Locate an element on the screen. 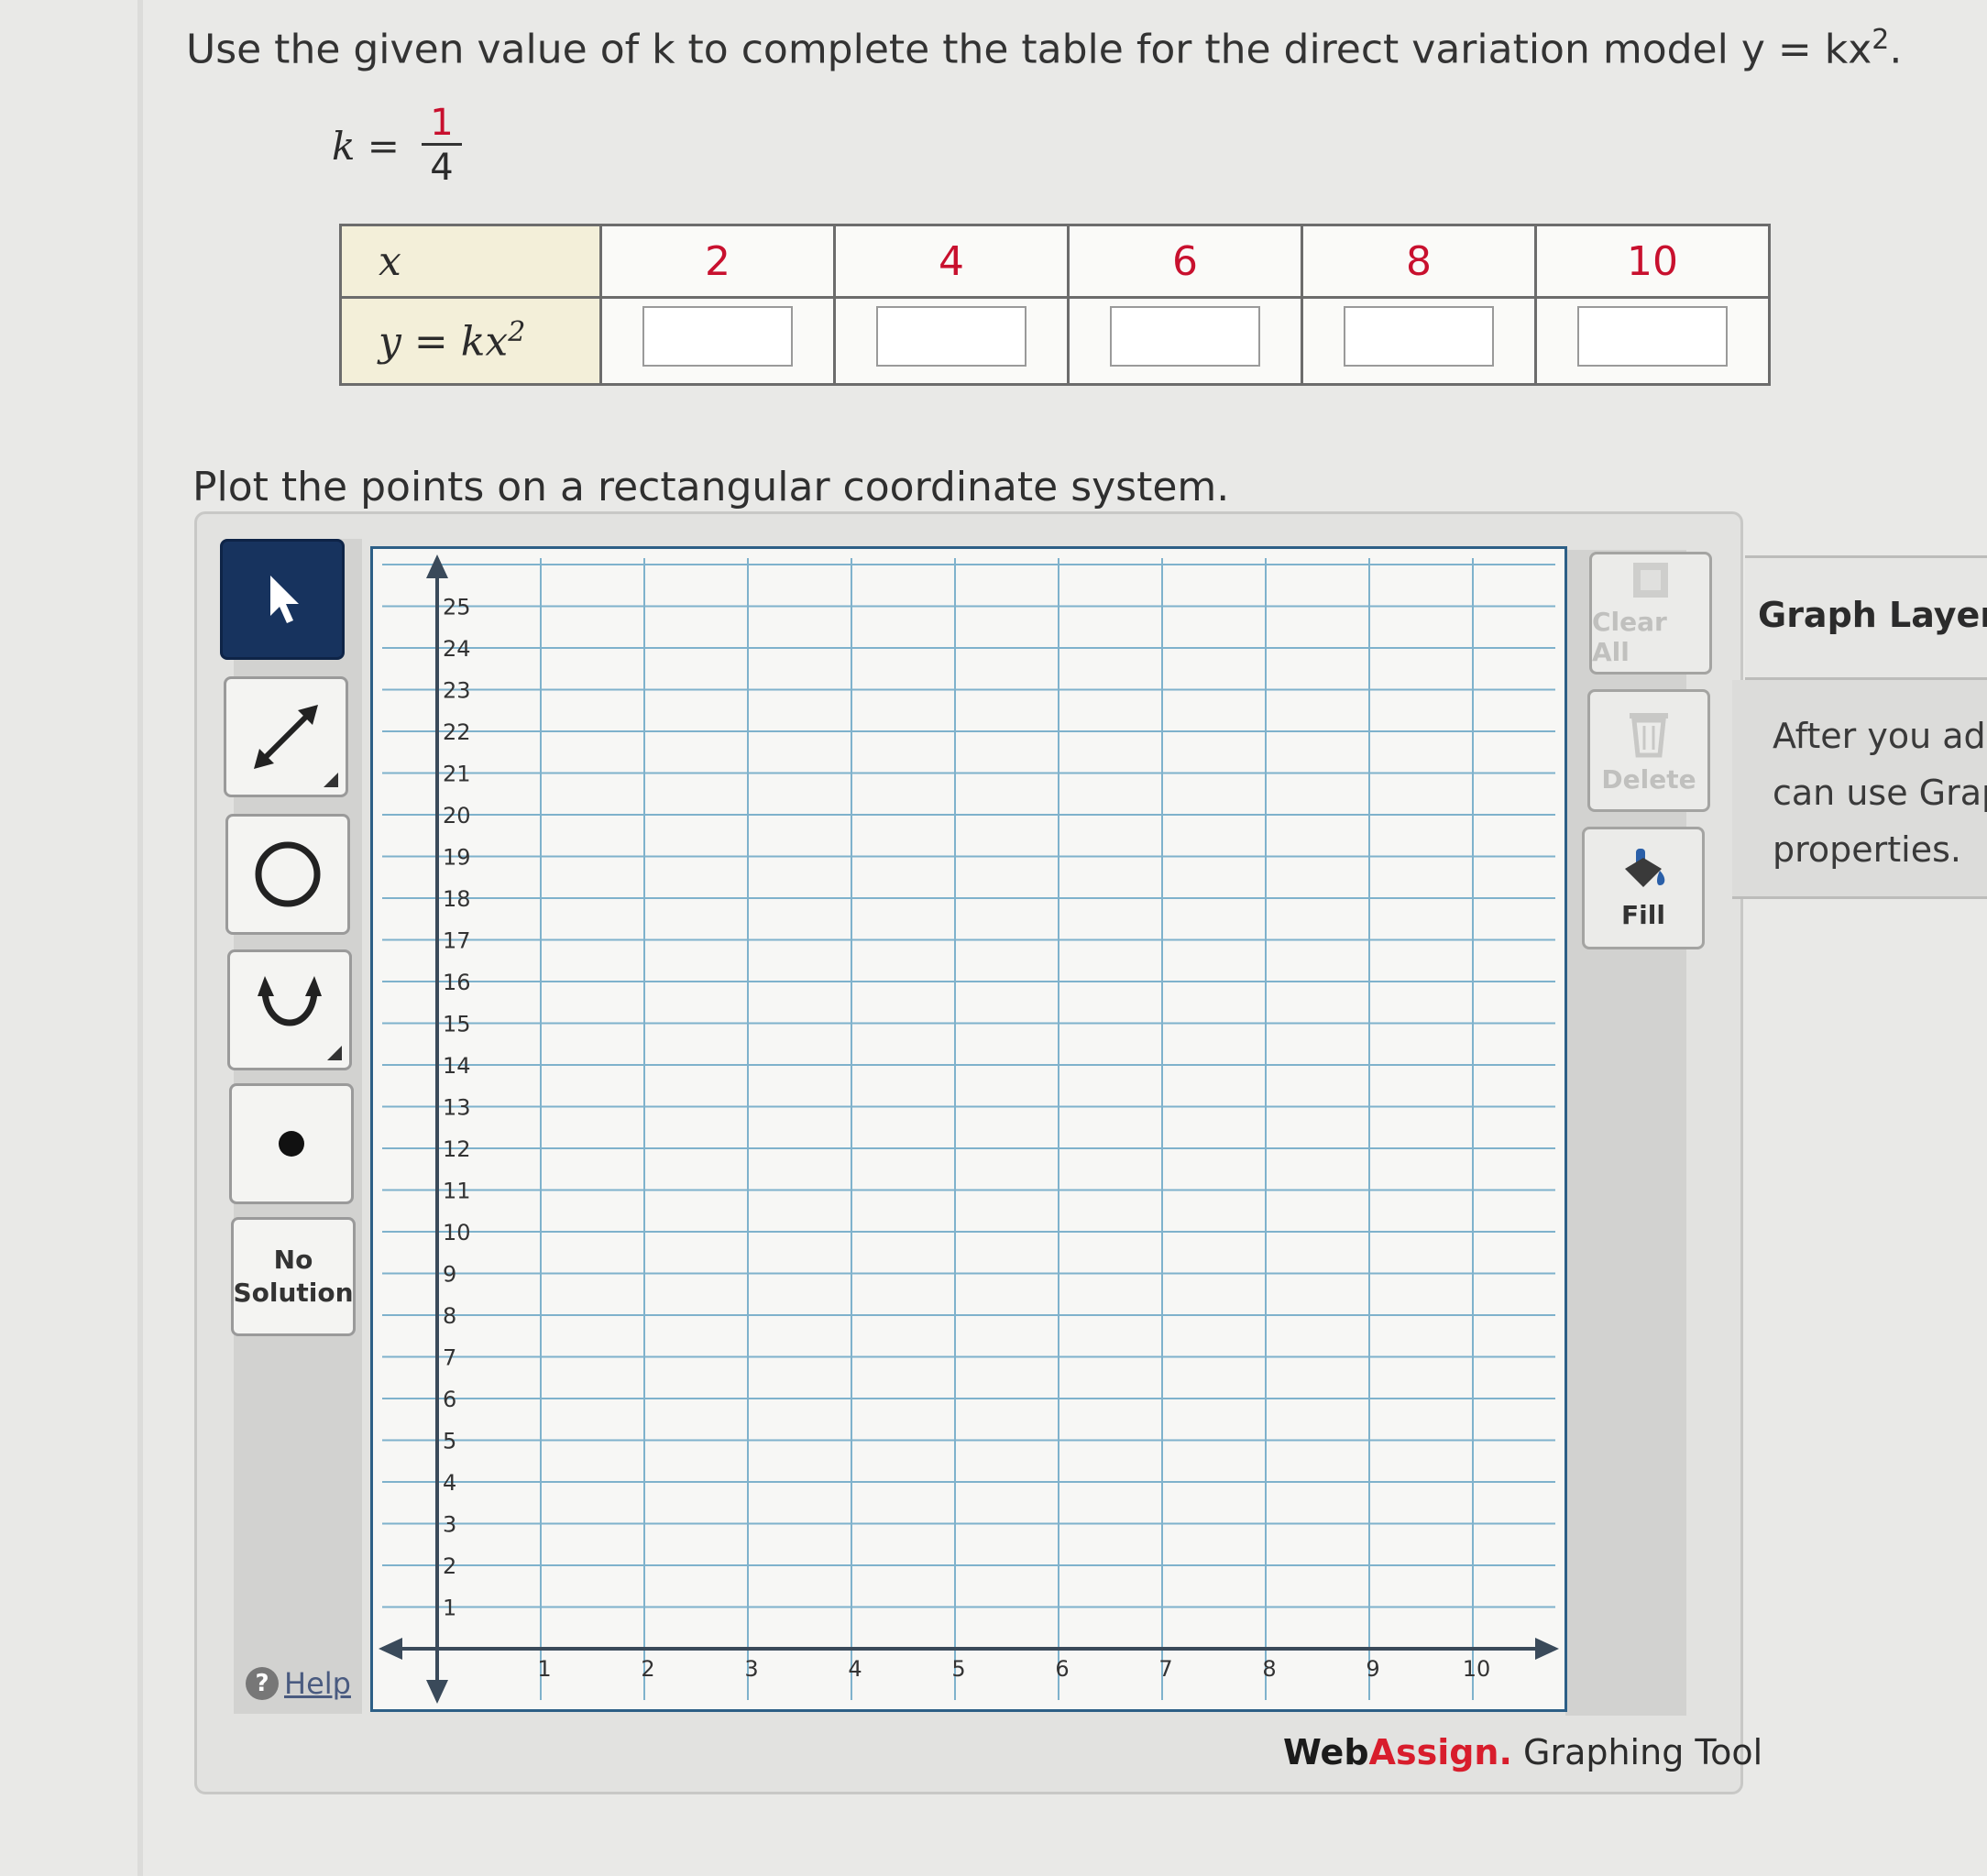 The image size is (1987, 1876). graph-layers-title: Graph Layers is located at coordinates (1873, 615).